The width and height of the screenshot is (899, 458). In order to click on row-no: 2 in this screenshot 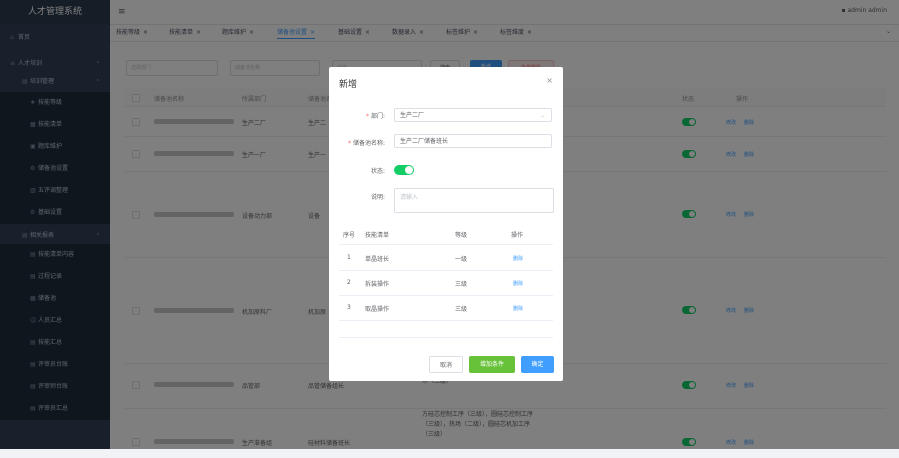, I will do `click(349, 282)`.